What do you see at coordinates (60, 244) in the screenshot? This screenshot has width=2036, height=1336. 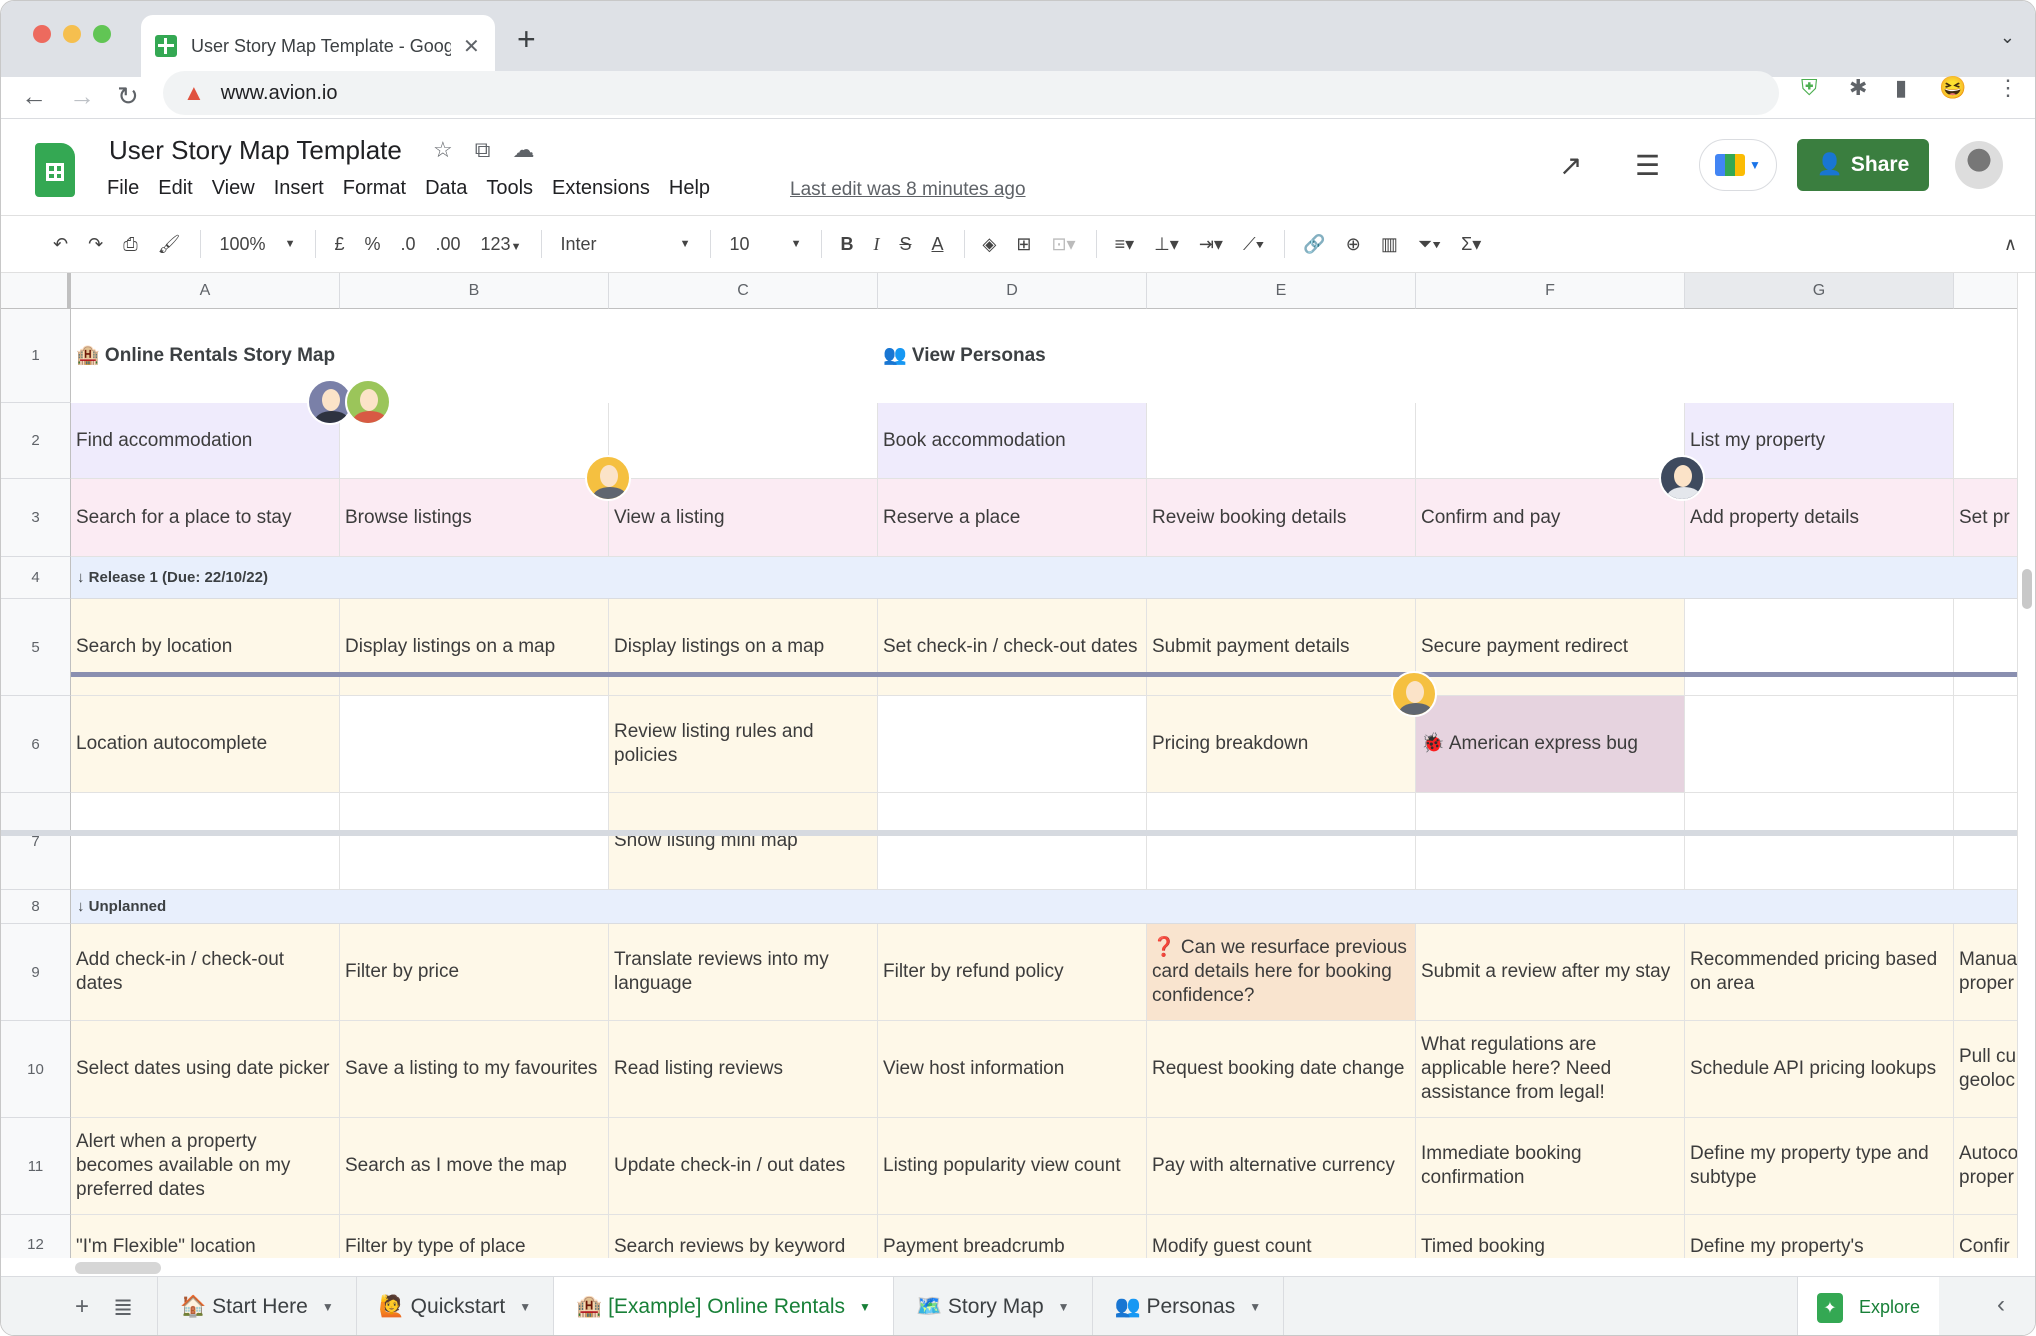 I see `undo-icon: ↶` at bounding box center [60, 244].